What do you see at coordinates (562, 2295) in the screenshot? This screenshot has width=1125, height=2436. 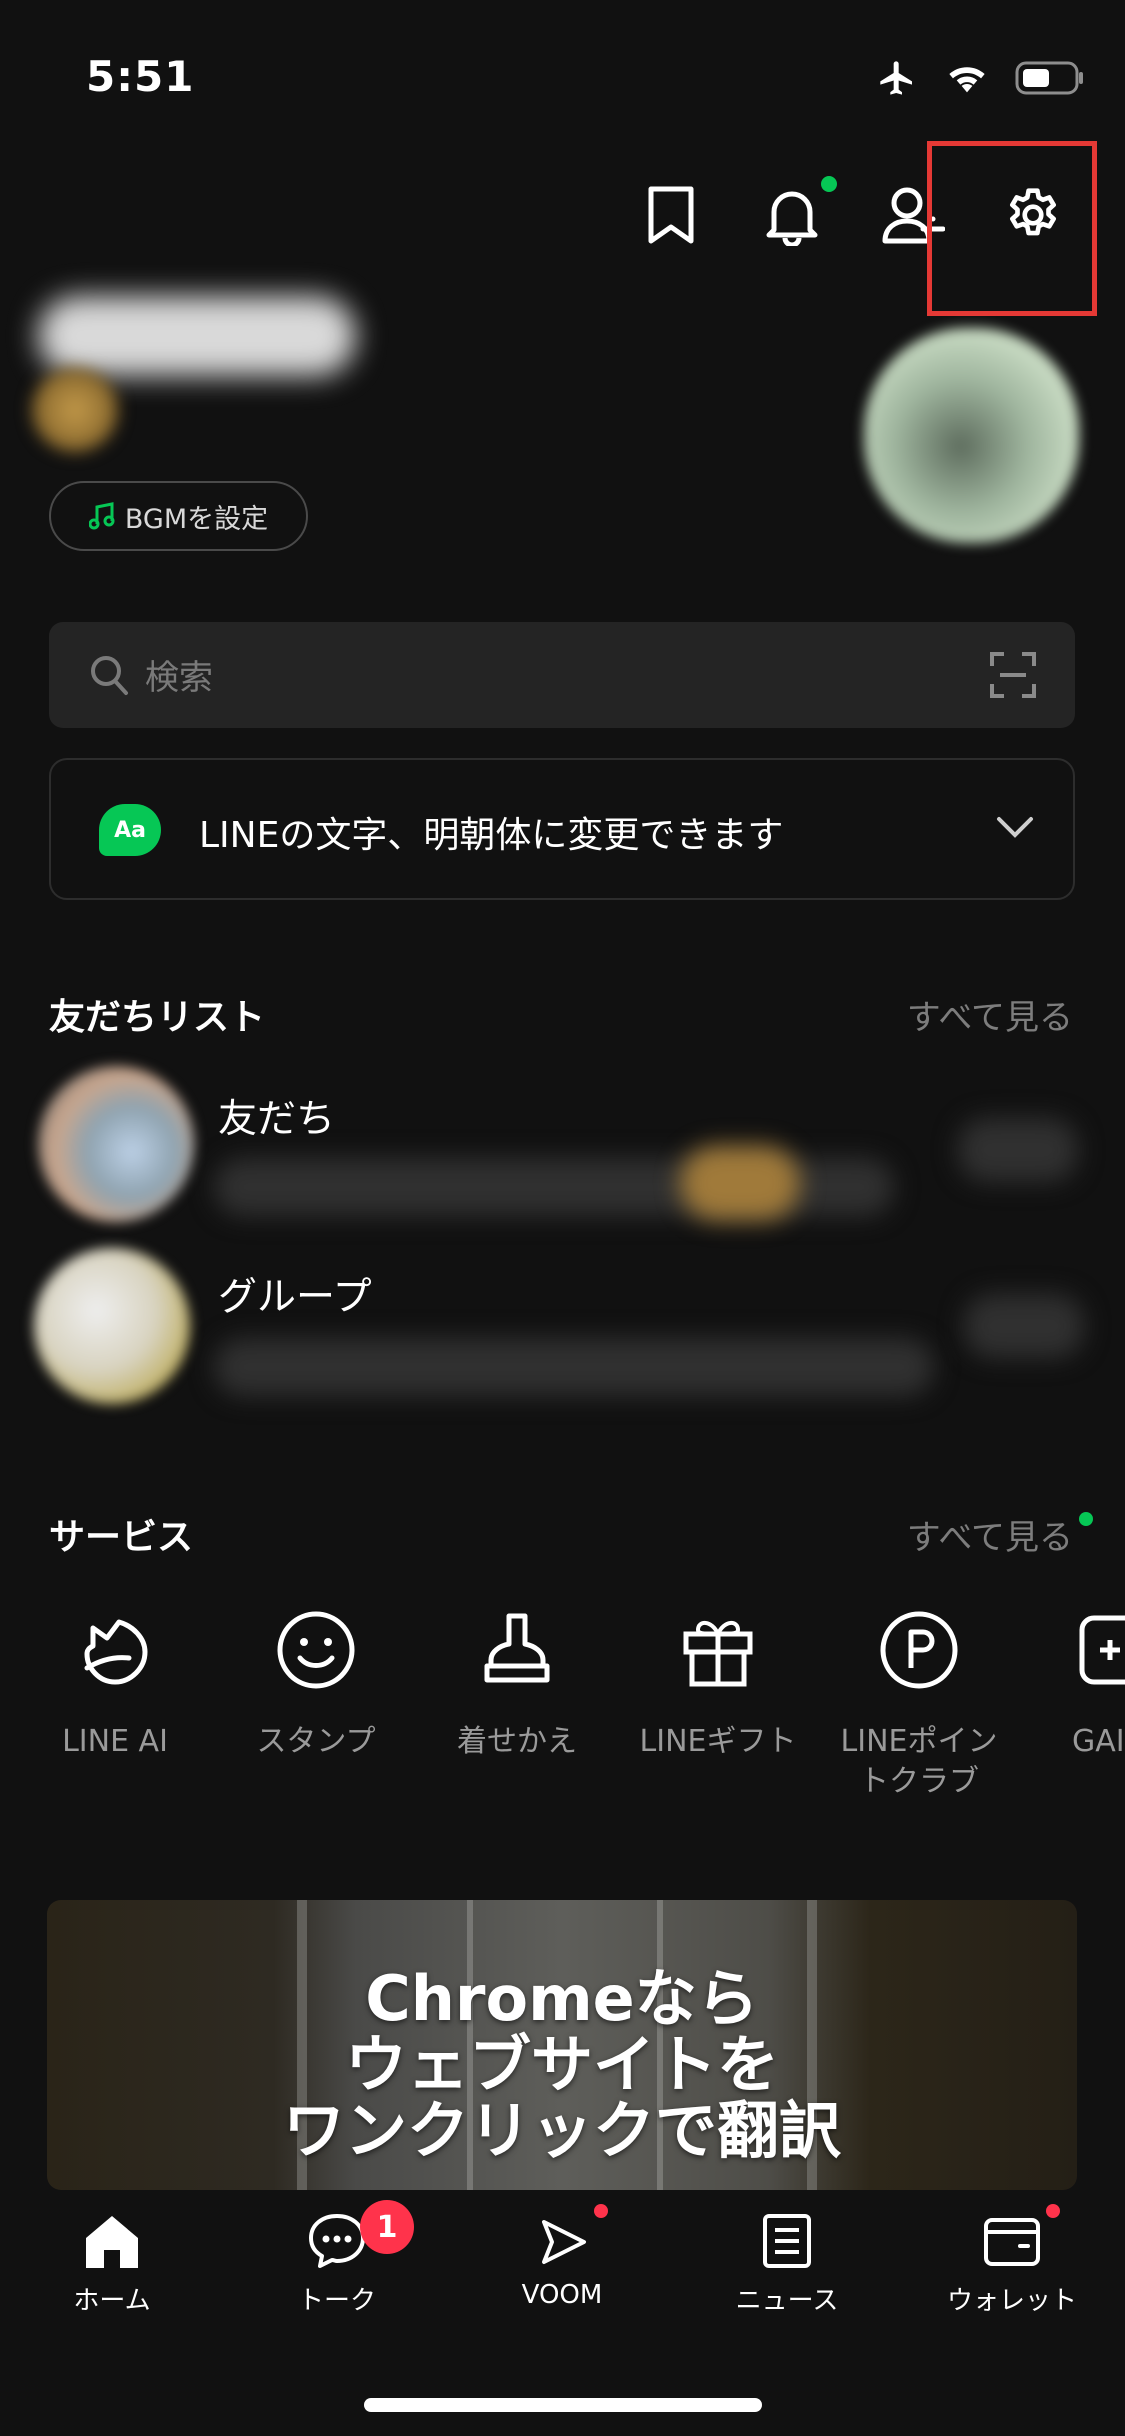 I see `tab-label: VOOM` at bounding box center [562, 2295].